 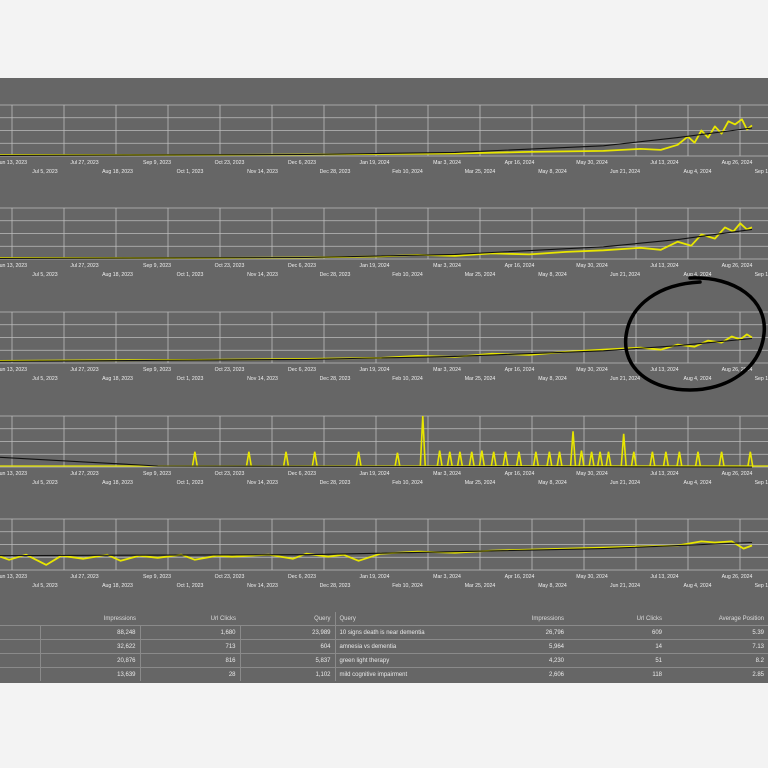 I want to click on column-header-query: Query, so click(x=402, y=619).